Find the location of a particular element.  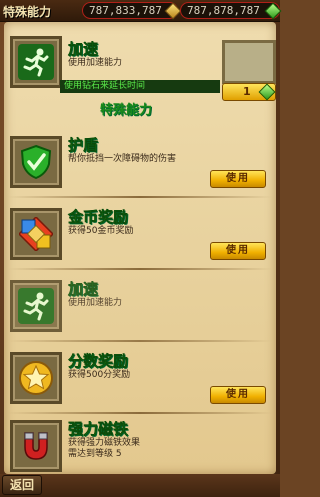

list-item: 加速 使用加速能力 is located at coordinates (140, 308).